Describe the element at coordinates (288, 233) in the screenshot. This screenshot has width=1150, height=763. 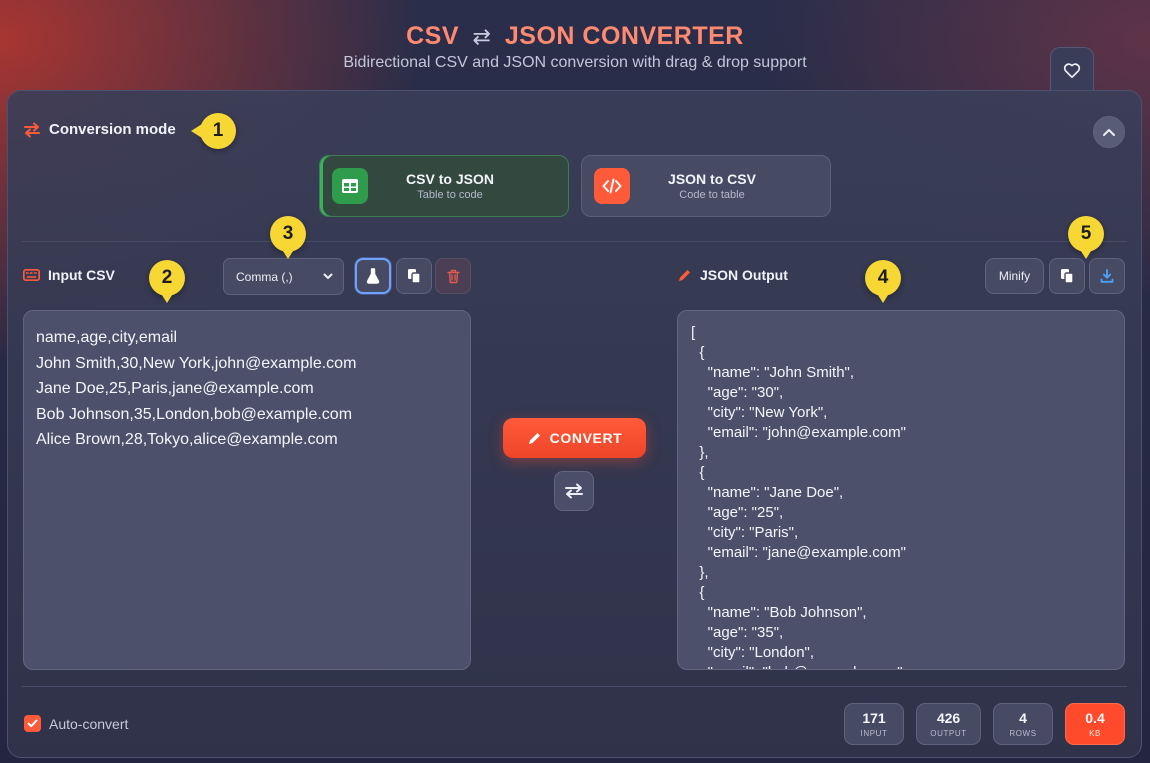
I see `callout-number: 3` at that location.